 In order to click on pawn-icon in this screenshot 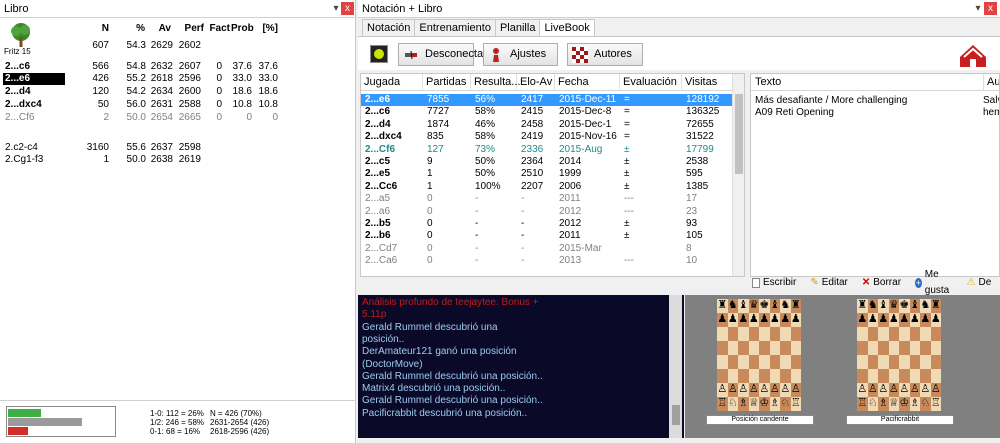, I will do `click(496, 55)`.